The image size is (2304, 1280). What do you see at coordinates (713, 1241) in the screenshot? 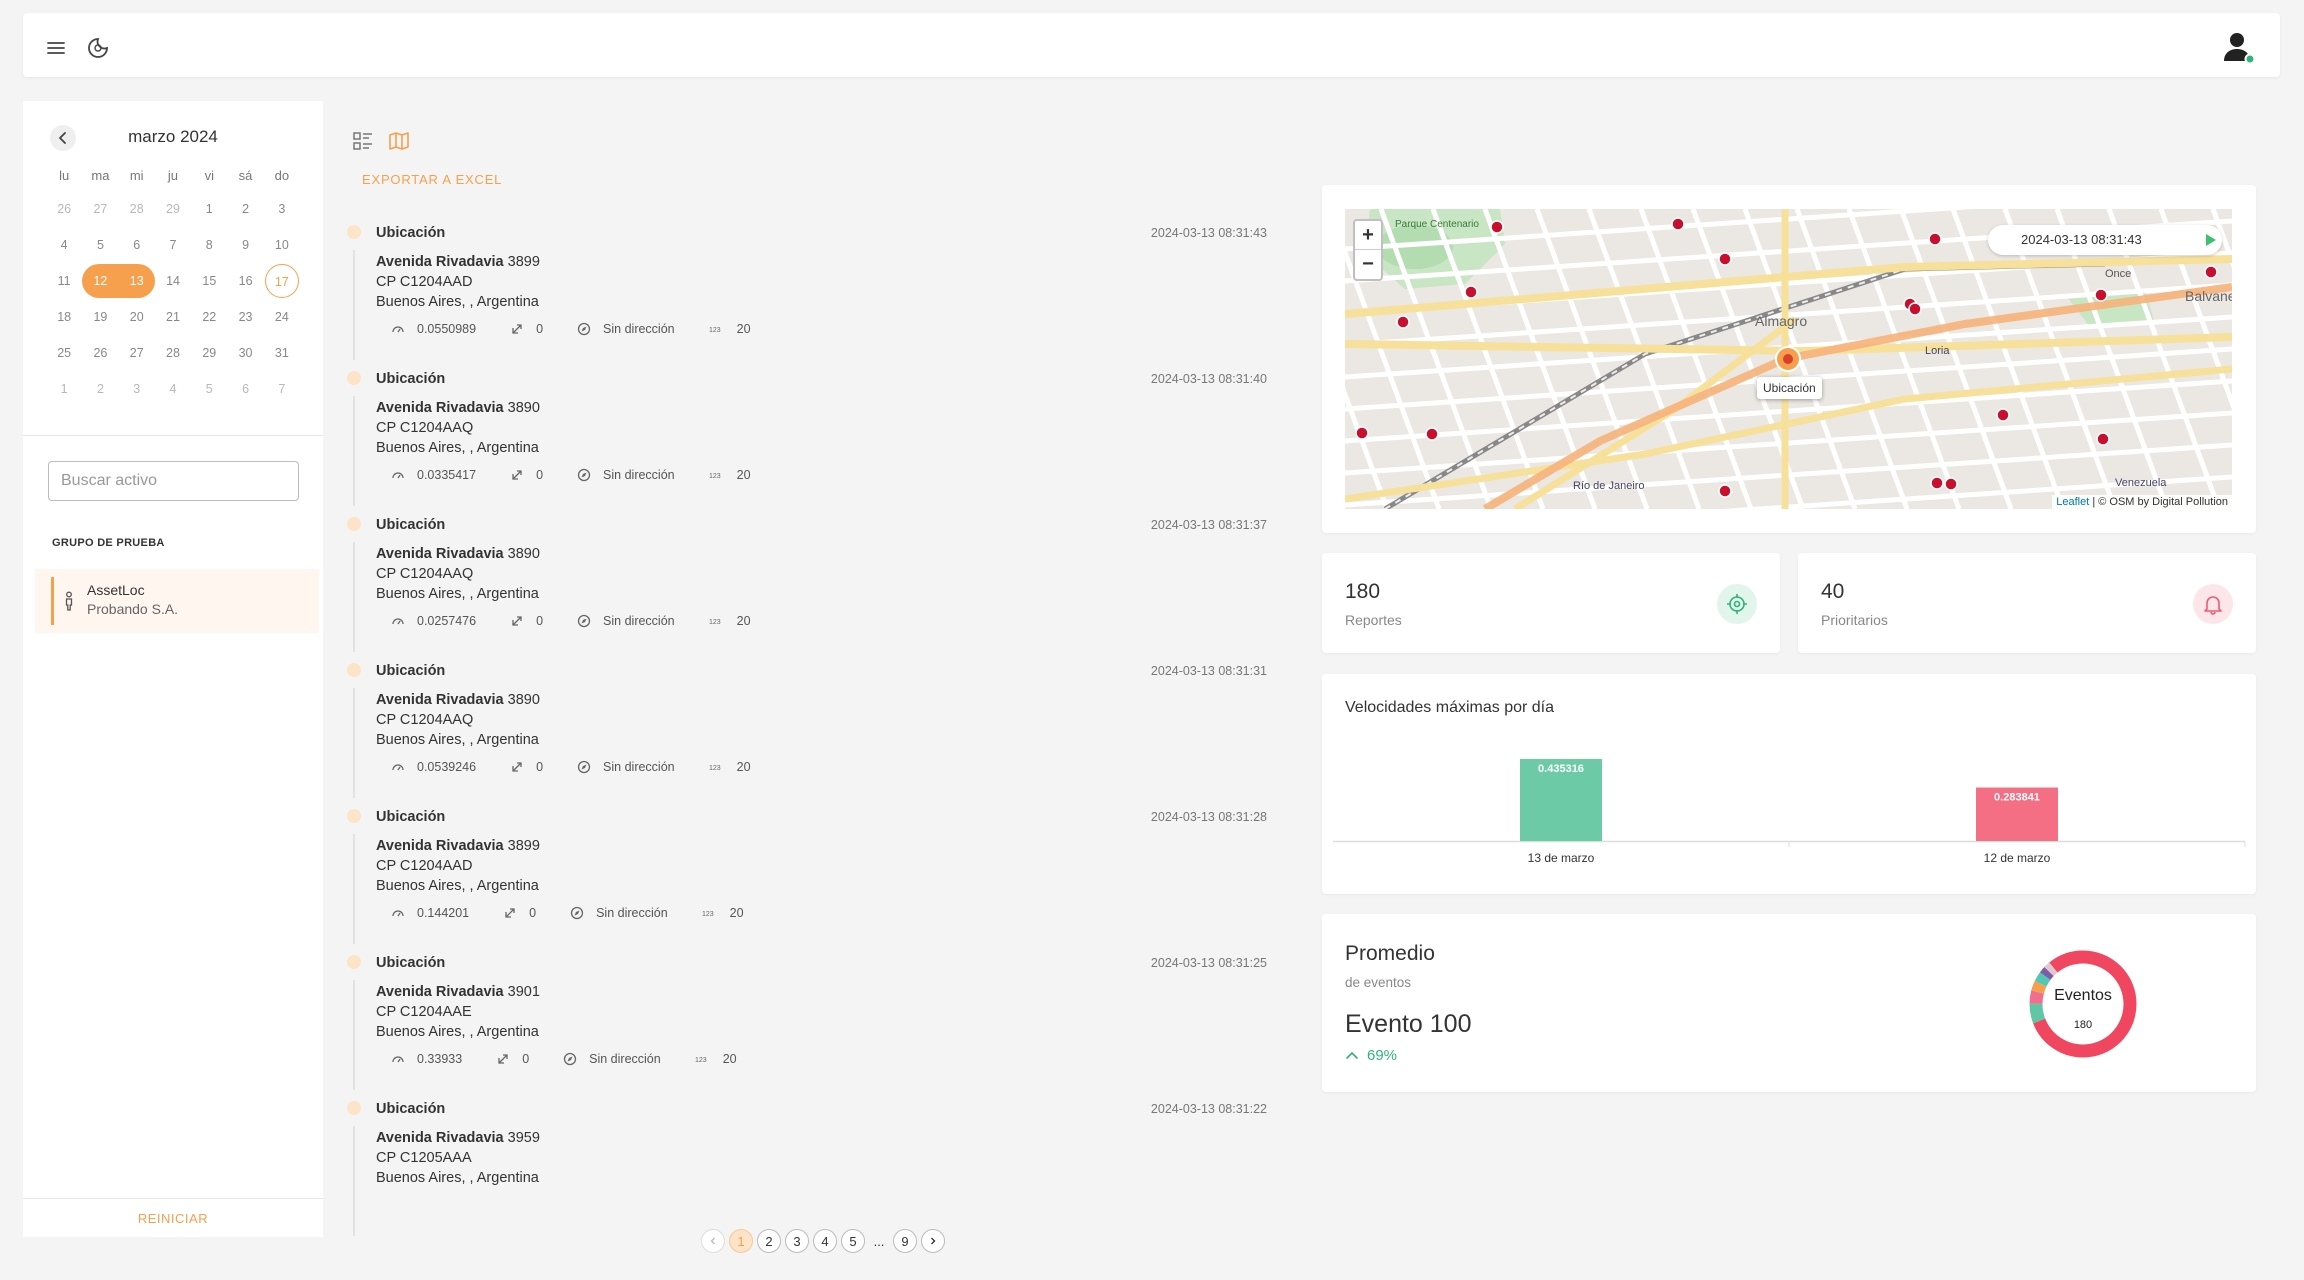
I see `prev-page-icon` at bounding box center [713, 1241].